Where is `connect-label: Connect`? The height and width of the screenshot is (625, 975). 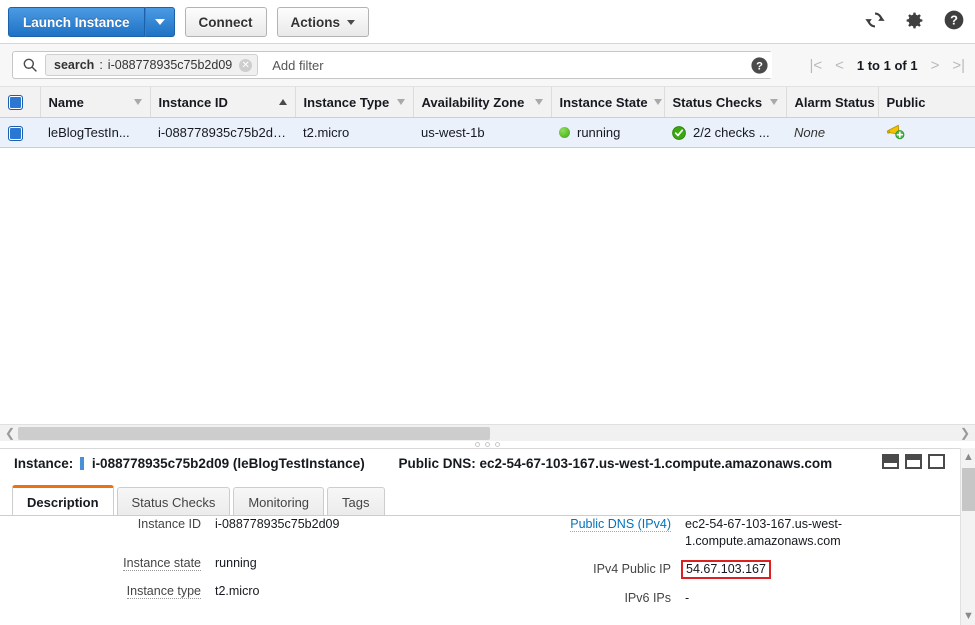
connect-label: Connect is located at coordinates (225, 22).